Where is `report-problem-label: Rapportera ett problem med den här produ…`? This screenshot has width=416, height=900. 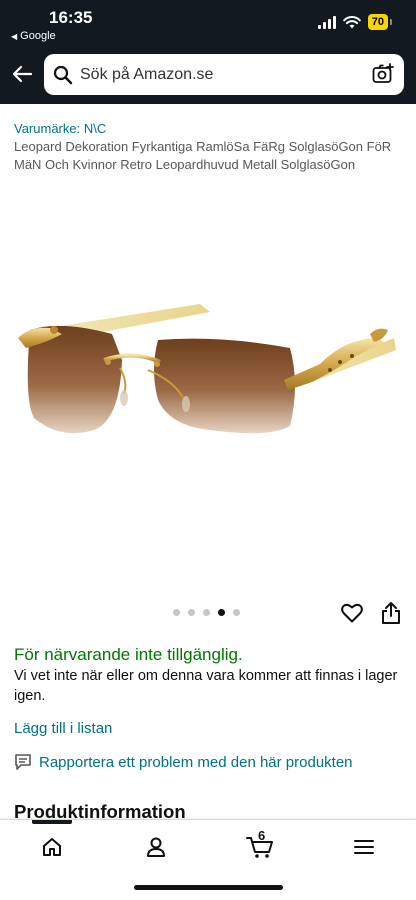
report-problem-label: Rapportera ett problem med den här produ… is located at coordinates (196, 762).